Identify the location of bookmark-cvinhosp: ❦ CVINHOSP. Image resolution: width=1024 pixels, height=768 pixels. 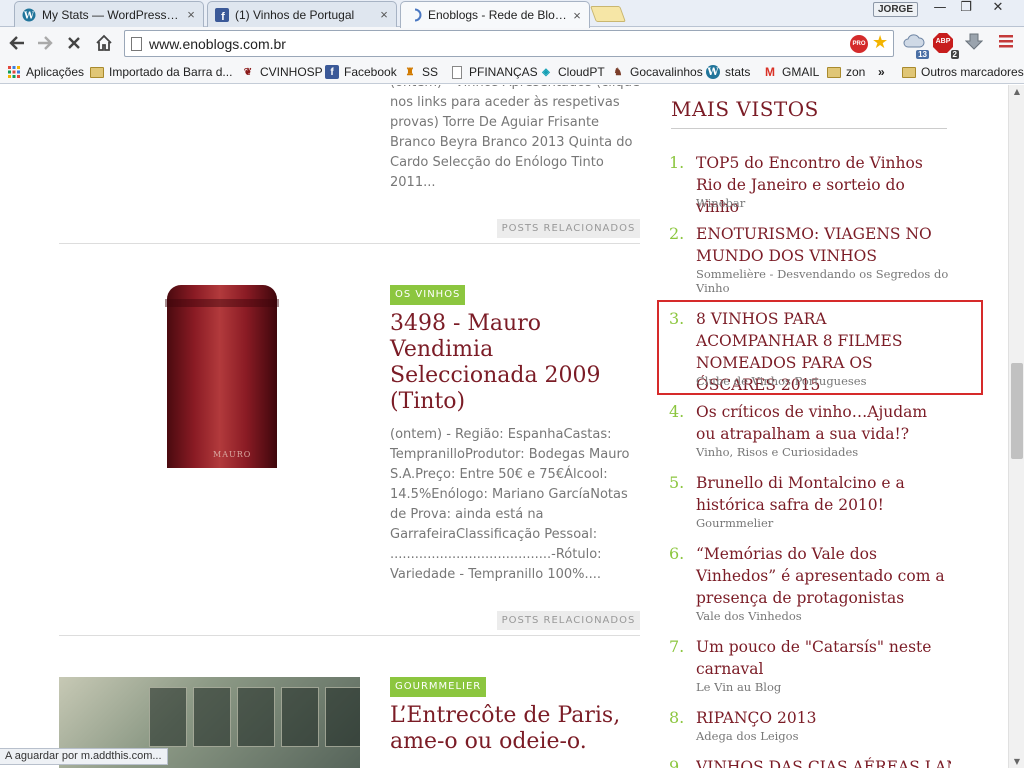
(282, 72).